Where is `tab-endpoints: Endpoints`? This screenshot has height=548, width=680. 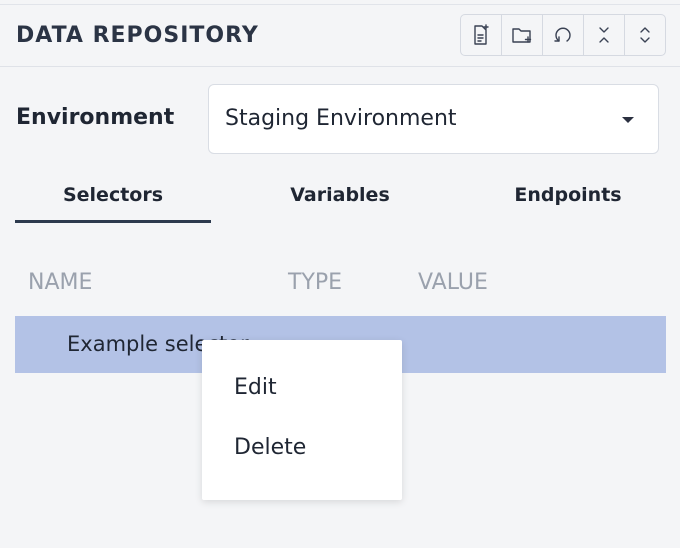
tab-endpoints: Endpoints is located at coordinates (568, 195).